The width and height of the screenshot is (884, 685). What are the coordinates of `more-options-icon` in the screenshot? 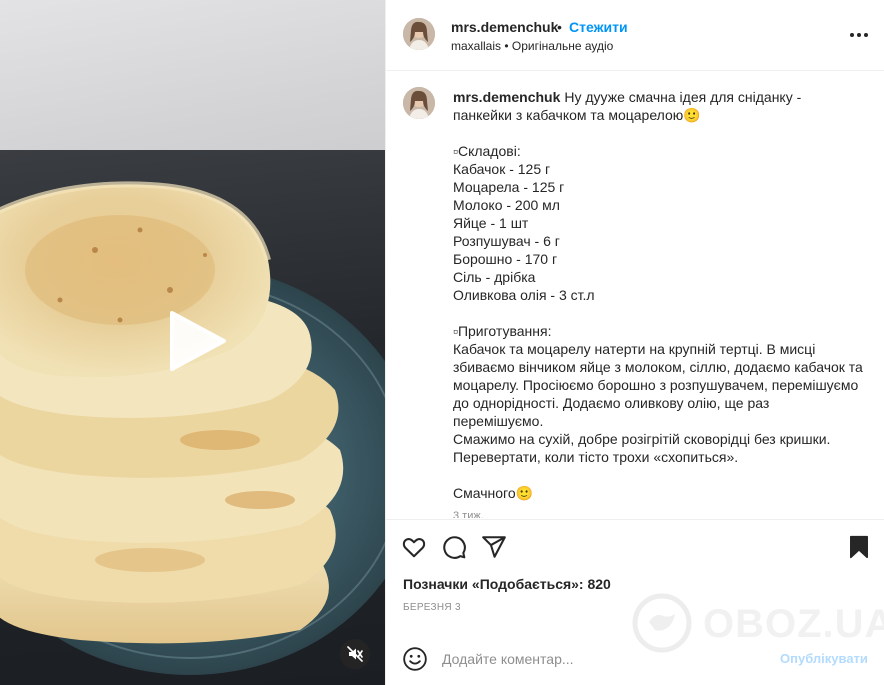 It's located at (859, 35).